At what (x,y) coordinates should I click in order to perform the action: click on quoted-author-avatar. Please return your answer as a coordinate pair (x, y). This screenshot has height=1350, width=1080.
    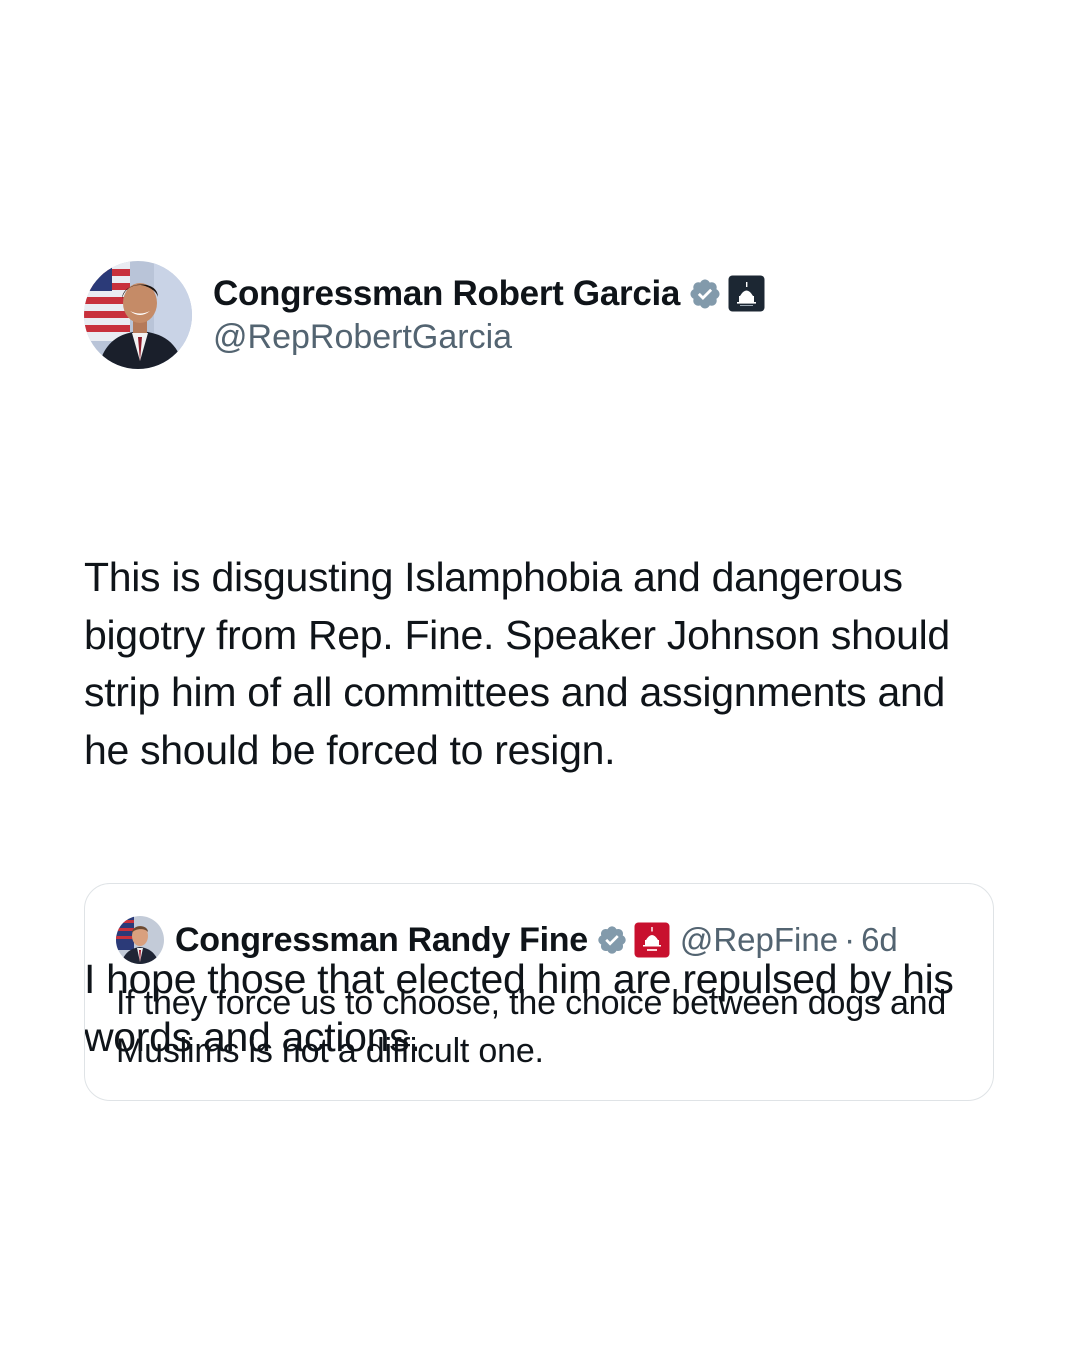
    Looking at the image, I should click on (140, 940).